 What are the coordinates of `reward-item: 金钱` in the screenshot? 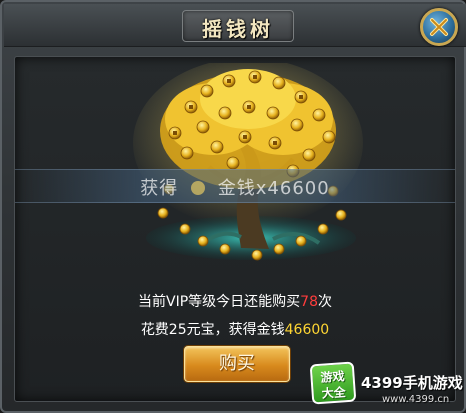 It's located at (236, 188).